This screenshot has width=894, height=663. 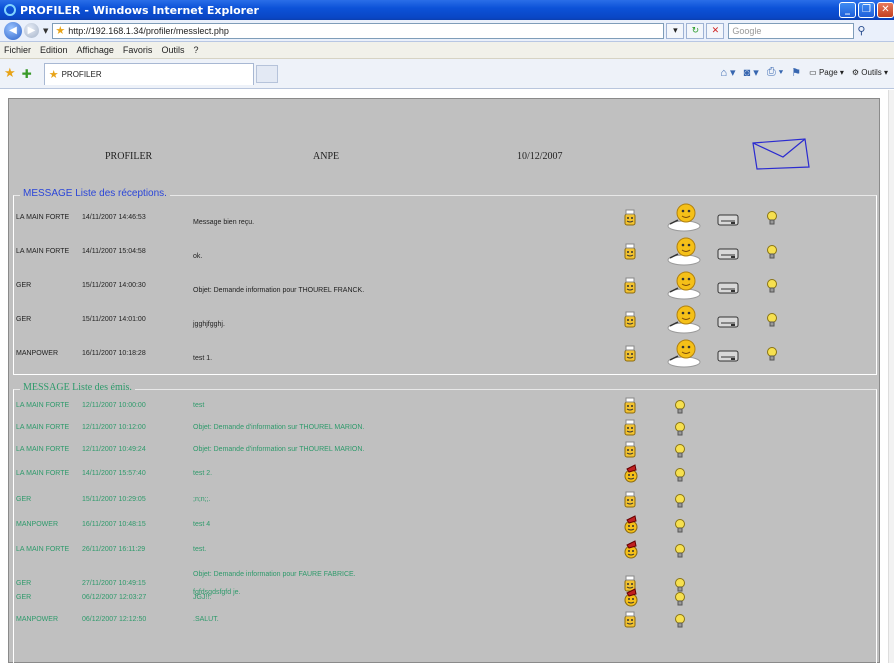 I want to click on sent-row: LA MAIN FORTE 26/11/2007 16:11:29 test., so click(x=444, y=552).